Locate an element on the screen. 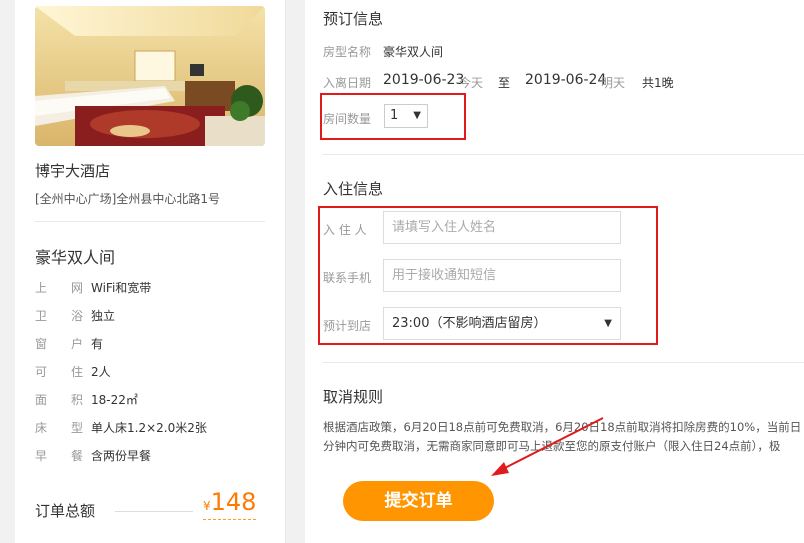 The height and width of the screenshot is (543, 804). amenity-key: 窗 户 is located at coordinates (59, 344).